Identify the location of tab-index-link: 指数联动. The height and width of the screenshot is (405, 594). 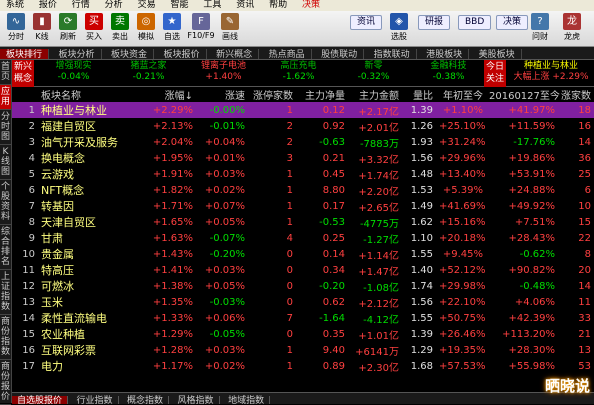
(392, 54).